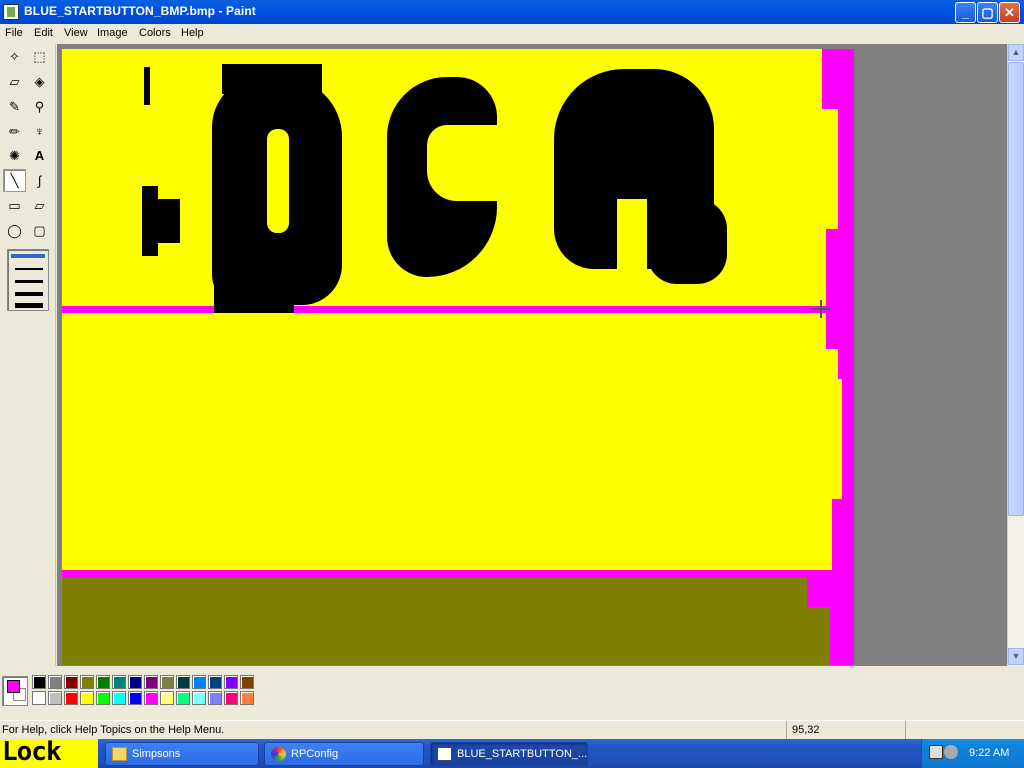  Describe the element at coordinates (512, 12) in the screenshot. I see `title-bar: BLUE_STARTBUTTON_BMP.bmp - Paint _ ▢ ✕` at that location.